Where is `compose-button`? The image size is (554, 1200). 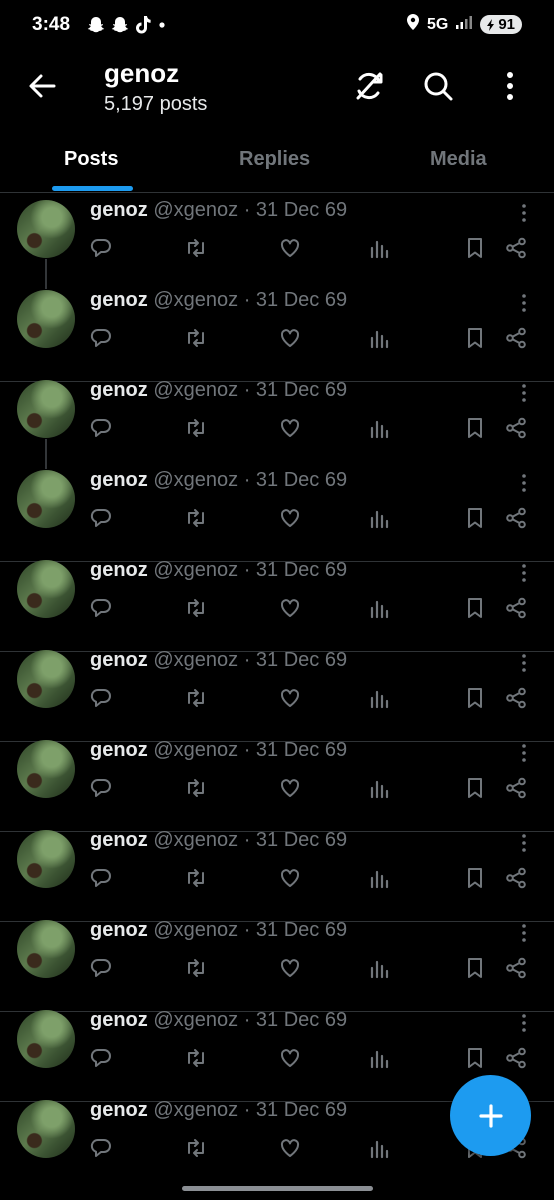
compose-button is located at coordinates (490, 1115).